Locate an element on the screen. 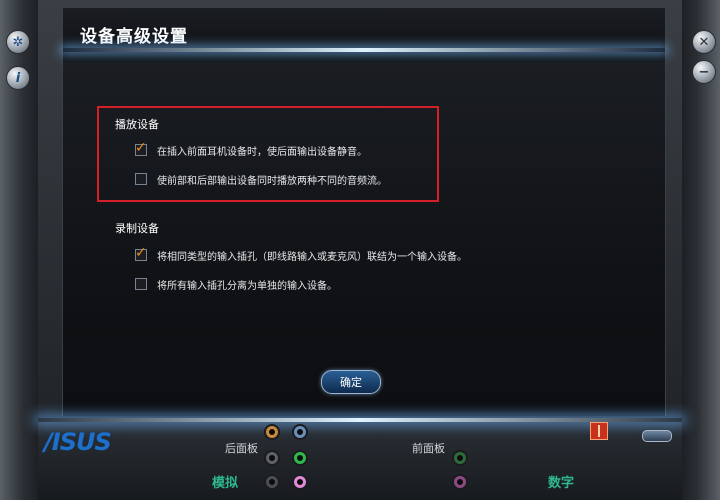 This screenshot has height=500, width=720. option-label: 将所有输入插孔分离为单独的输入设备。 is located at coordinates (247, 286).